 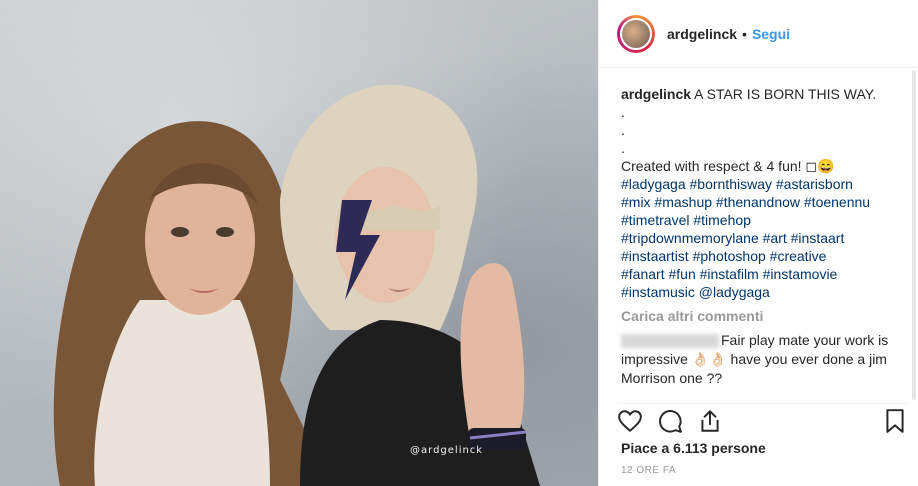 I want to click on hashtag-line: #instaartist #photoshop #creative, so click(x=760, y=256).